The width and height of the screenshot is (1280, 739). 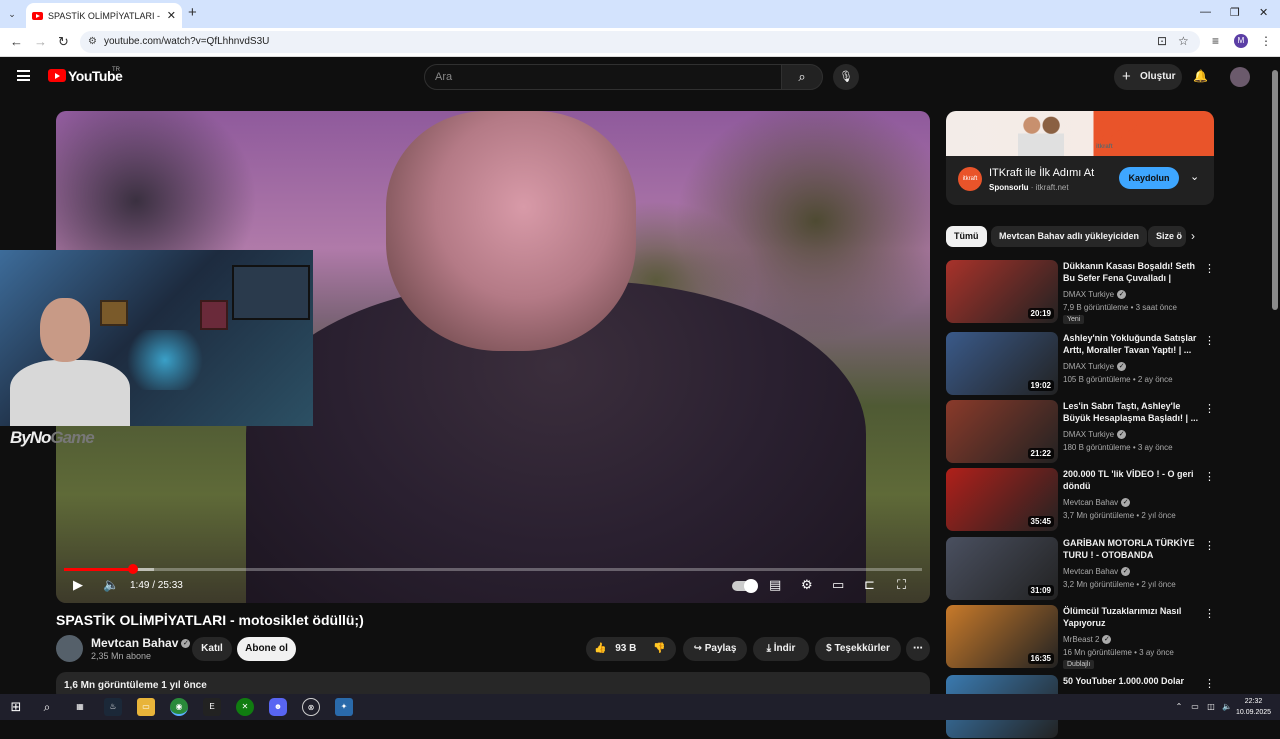 What do you see at coordinates (1235, 12) in the screenshot?
I see `restore-icon: ❐` at bounding box center [1235, 12].